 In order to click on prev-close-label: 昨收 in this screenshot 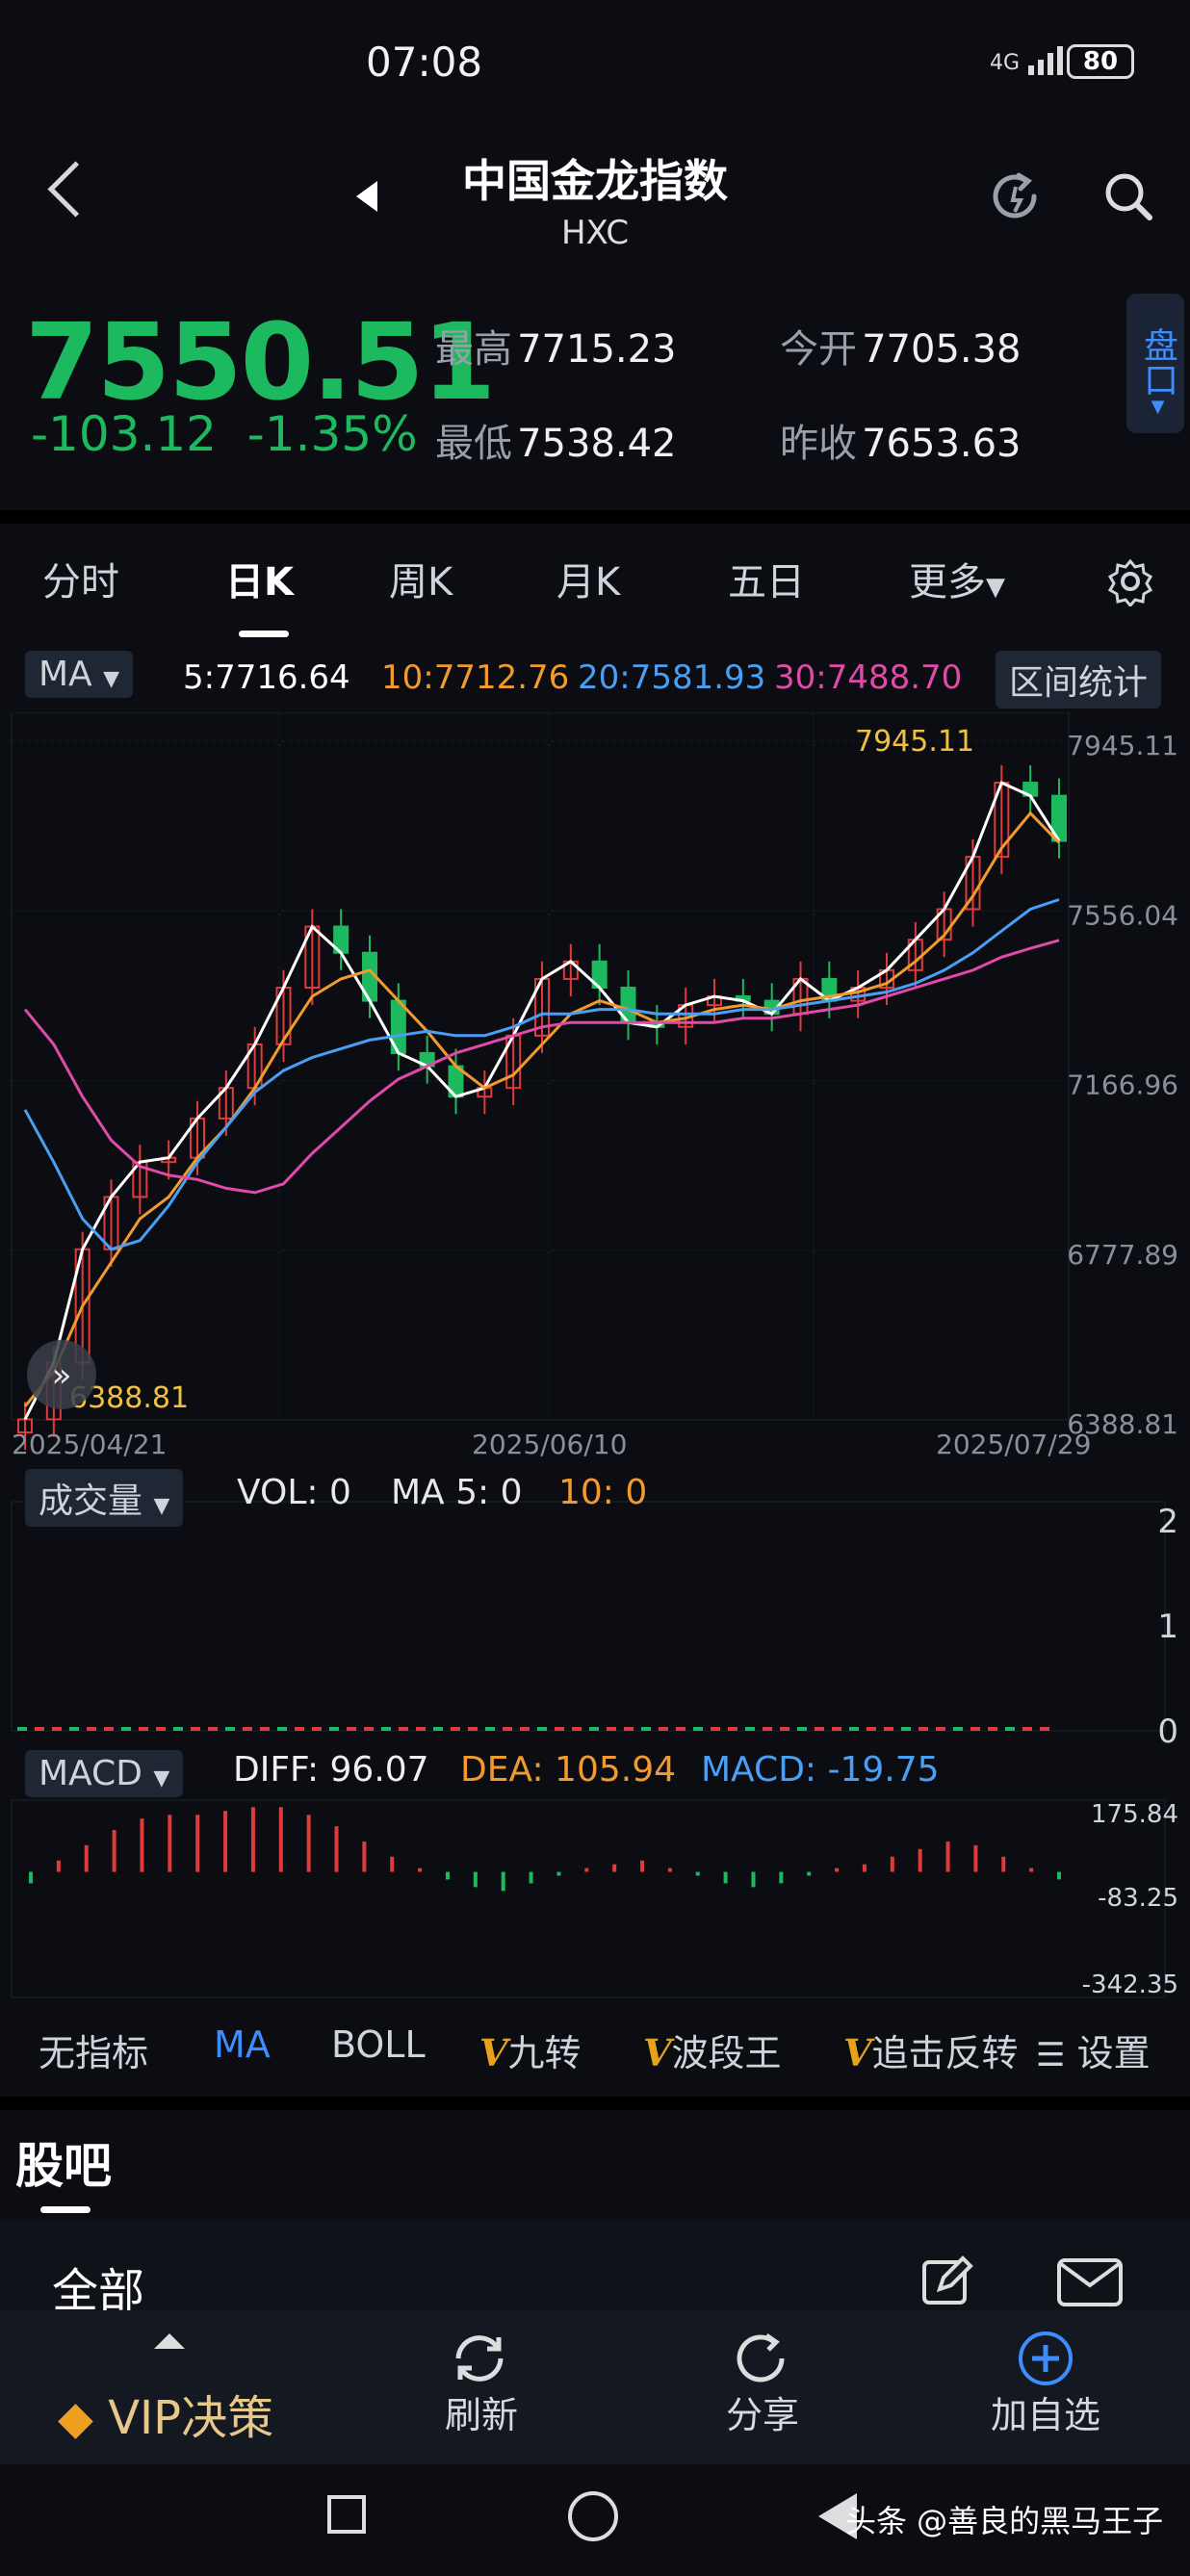, I will do `click(819, 444)`.